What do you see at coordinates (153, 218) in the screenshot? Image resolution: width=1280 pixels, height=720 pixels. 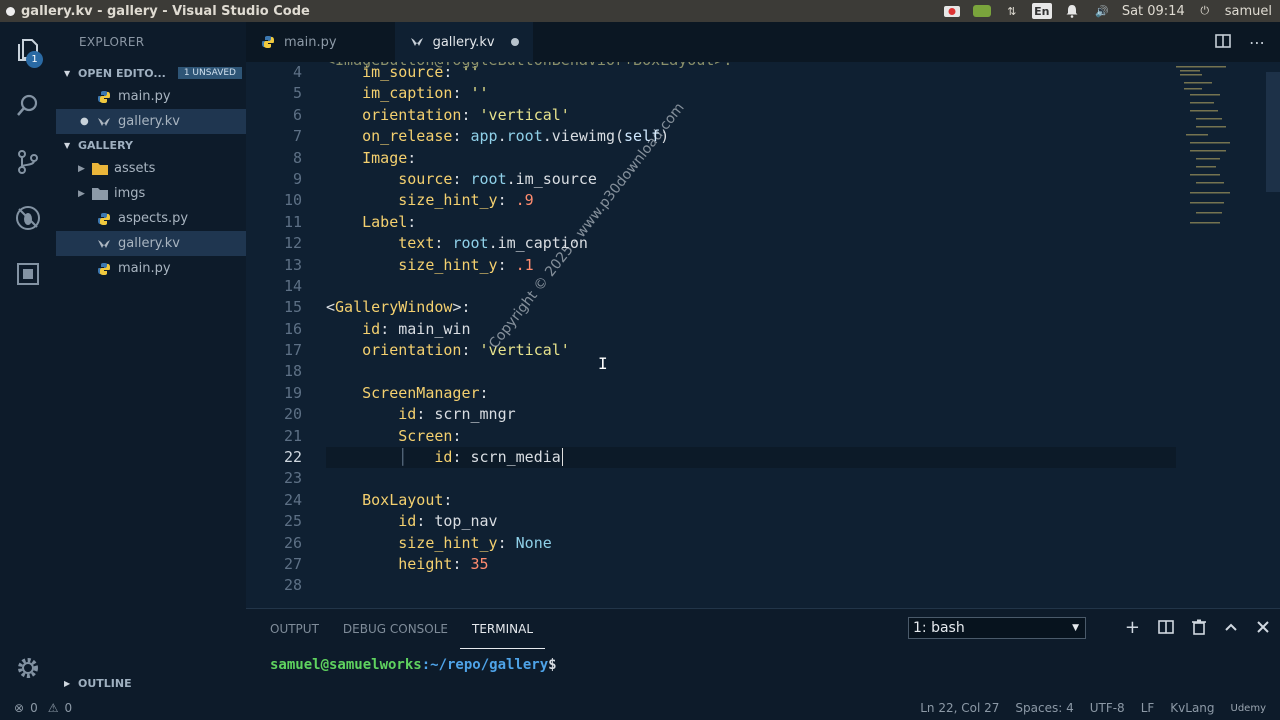 I see `tree-item-label: aspects.py` at bounding box center [153, 218].